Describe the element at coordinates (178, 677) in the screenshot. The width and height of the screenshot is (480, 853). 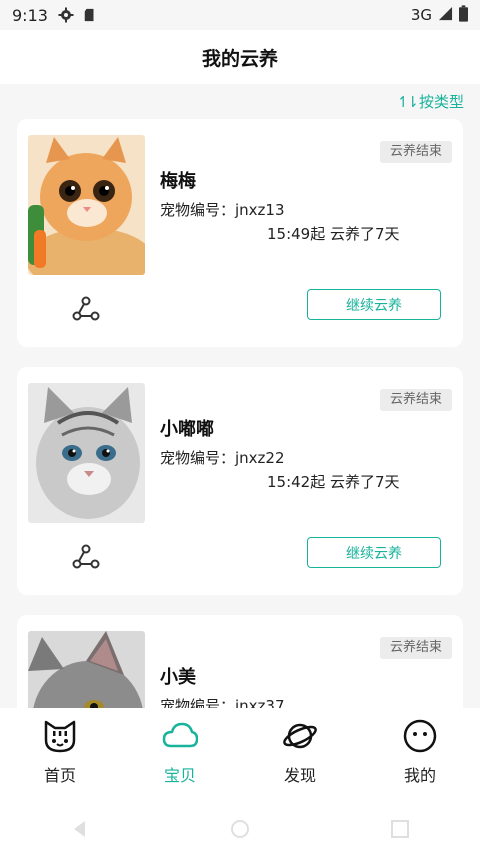
I see `pet-name: 小美` at that location.